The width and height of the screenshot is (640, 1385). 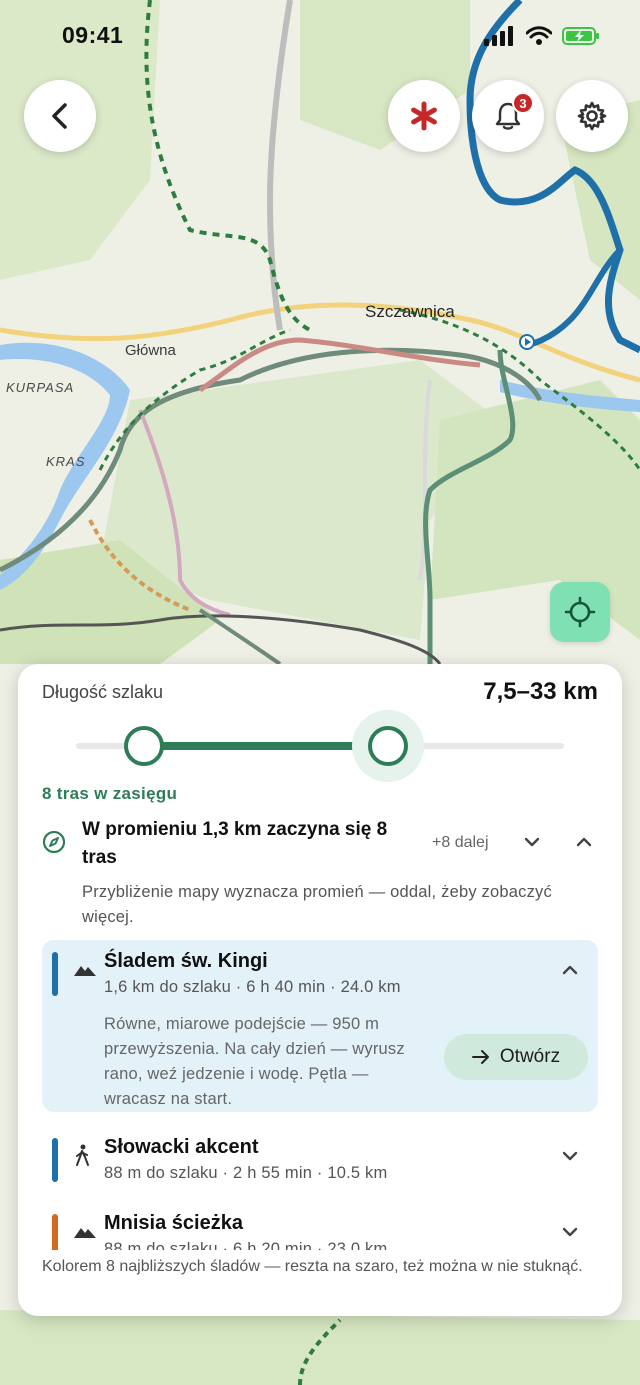 I want to click on slider-thumb-min, so click(x=144, y=746).